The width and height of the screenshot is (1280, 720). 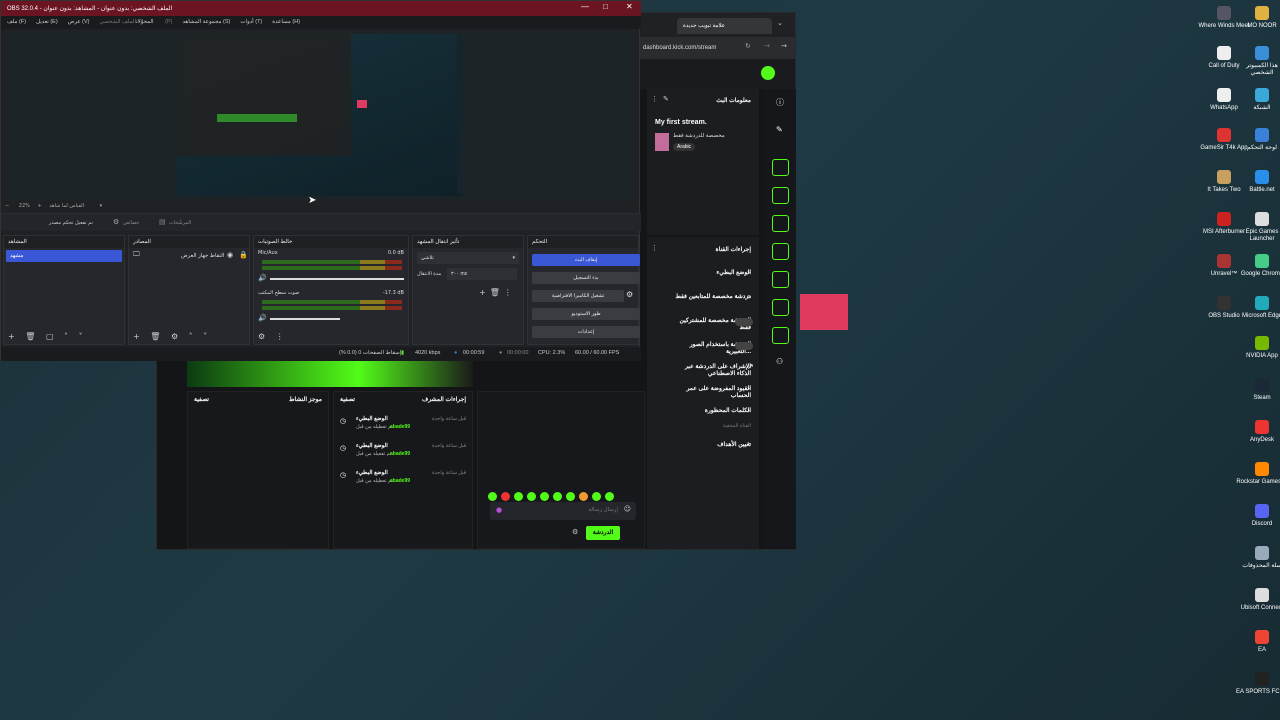 I want to click on forward-icon: →, so click(x=767, y=46).